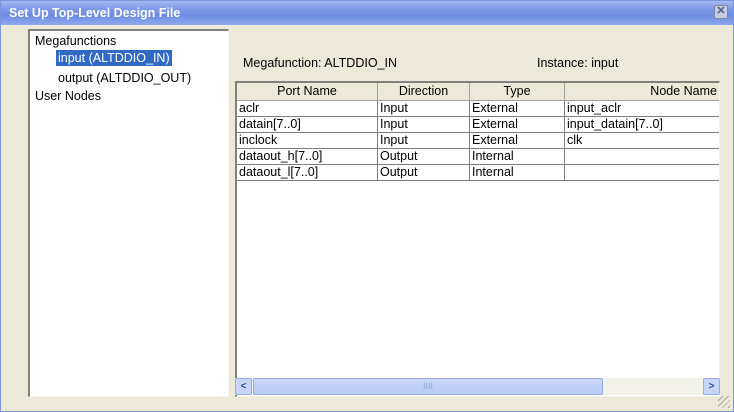  I want to click on instance-label: Instance: input, so click(578, 63).